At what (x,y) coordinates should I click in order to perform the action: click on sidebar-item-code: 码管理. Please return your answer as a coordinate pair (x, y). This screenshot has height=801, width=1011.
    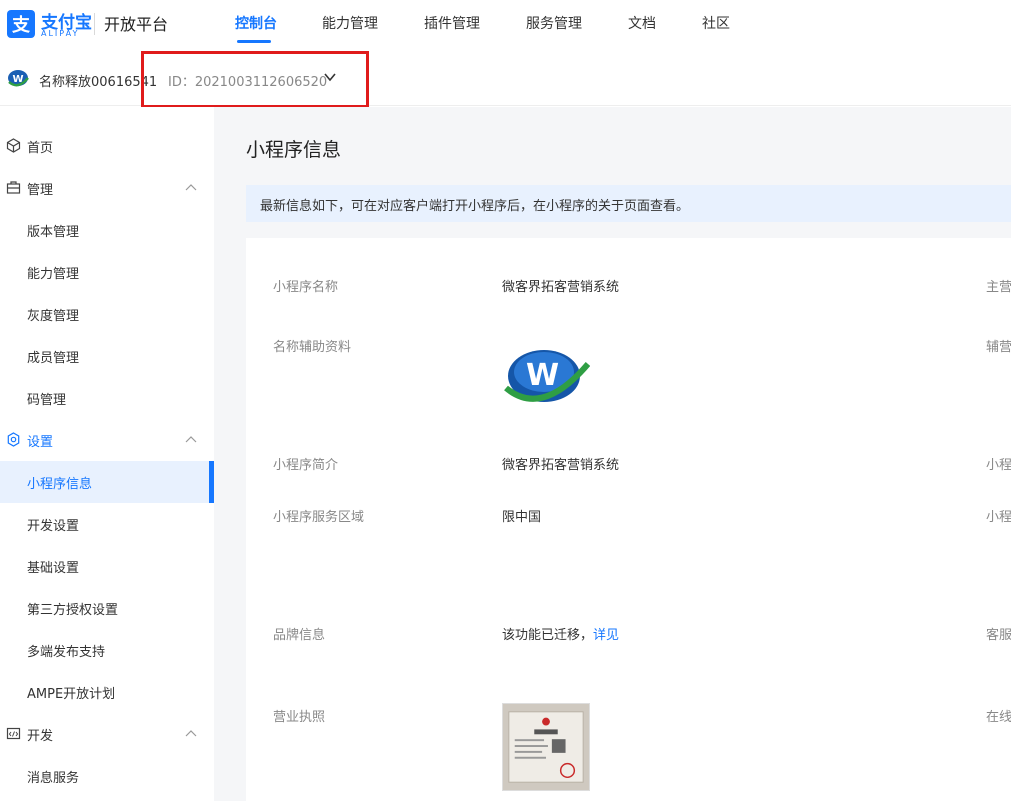
    Looking at the image, I should click on (107, 398).